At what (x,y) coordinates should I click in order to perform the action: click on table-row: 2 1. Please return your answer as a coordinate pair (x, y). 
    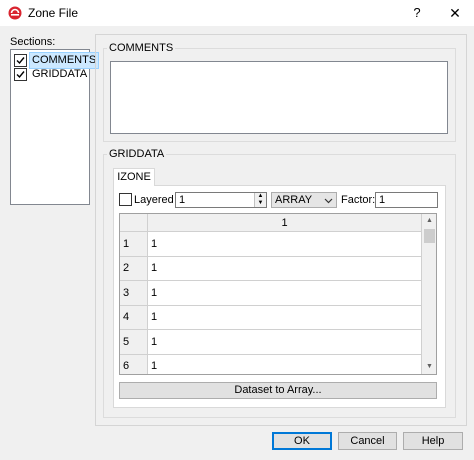
    Looking at the image, I should click on (271, 268).